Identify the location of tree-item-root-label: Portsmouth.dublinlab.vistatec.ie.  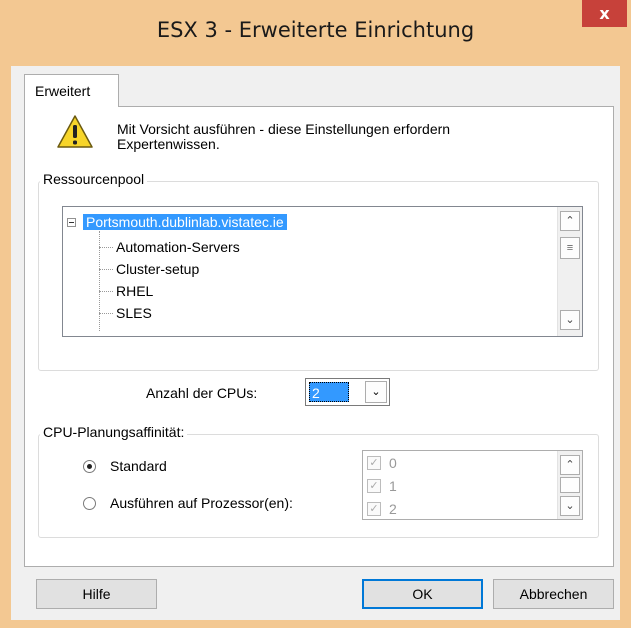
(185, 222).